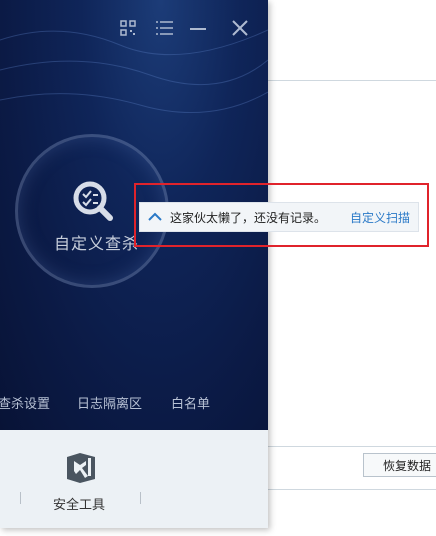 Image resolution: width=436 pixels, height=536 pixels. I want to click on titlebar-controls, so click(193, 30).